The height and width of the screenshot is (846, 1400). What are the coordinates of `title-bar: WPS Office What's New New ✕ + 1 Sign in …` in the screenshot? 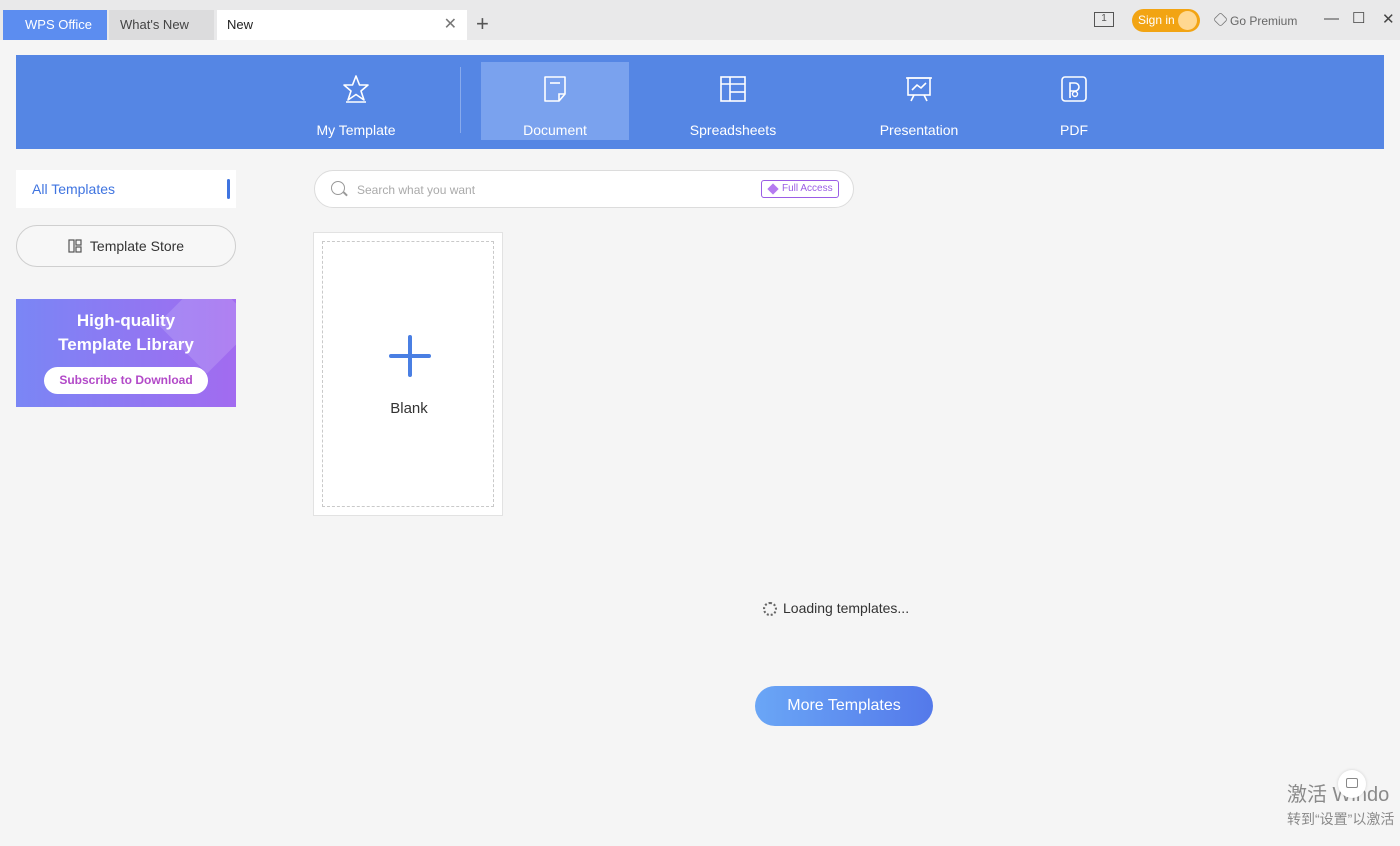 It's located at (700, 20).